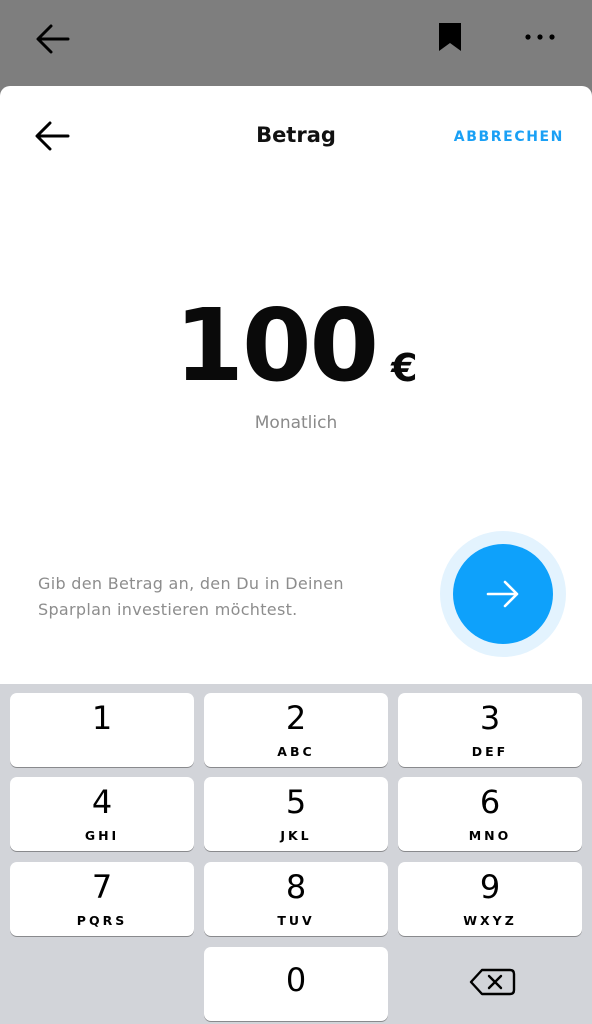 Image resolution: width=592 pixels, height=1024 pixels. I want to click on key-8: 8 TUV, so click(296, 899).